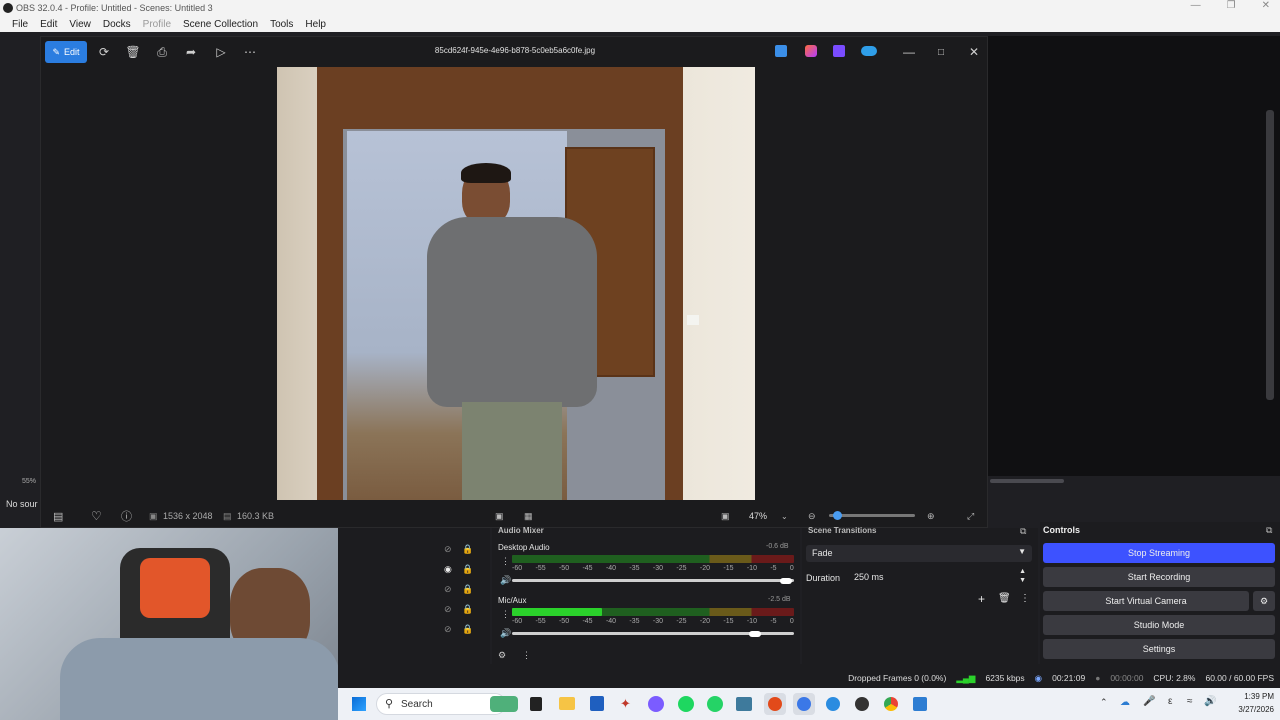  I want to click on search-highlight-icon, so click(504, 704).